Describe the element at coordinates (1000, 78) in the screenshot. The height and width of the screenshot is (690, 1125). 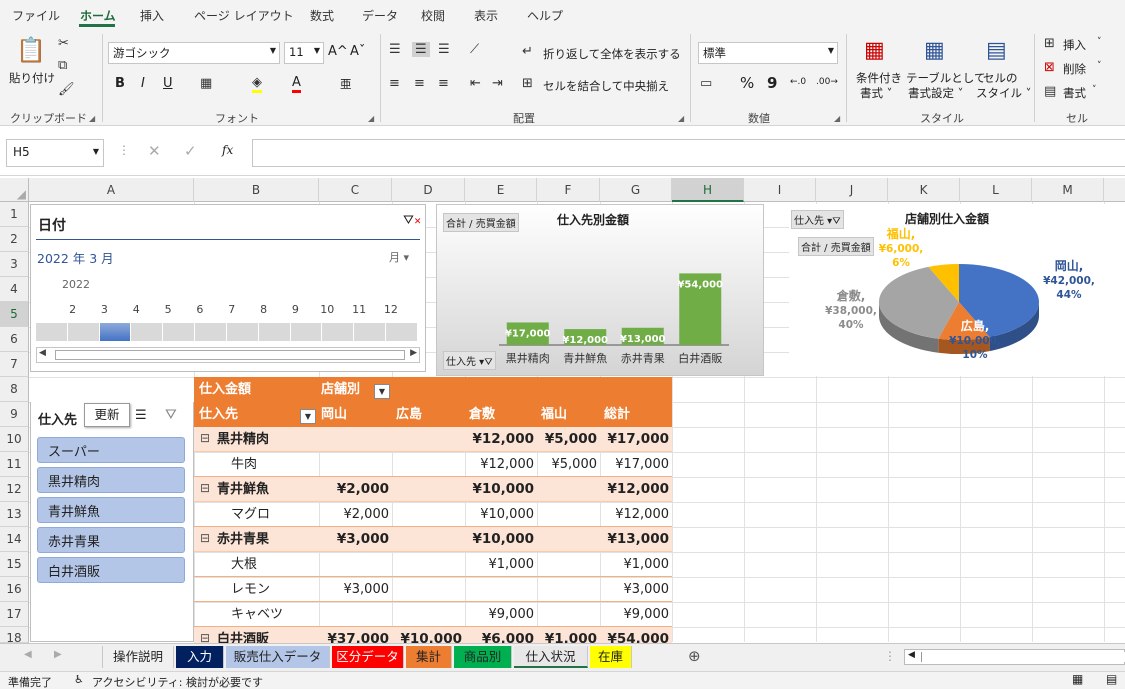
I see `cell-styles-line1: セルの` at that location.